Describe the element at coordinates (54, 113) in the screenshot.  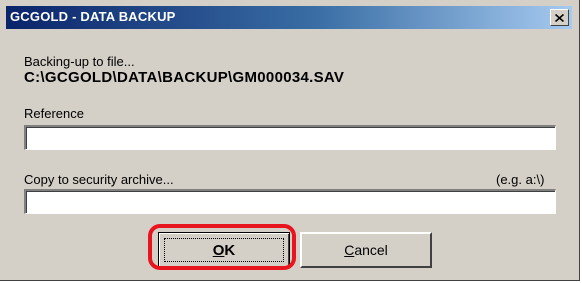
I see `reference-label: Reference` at that location.